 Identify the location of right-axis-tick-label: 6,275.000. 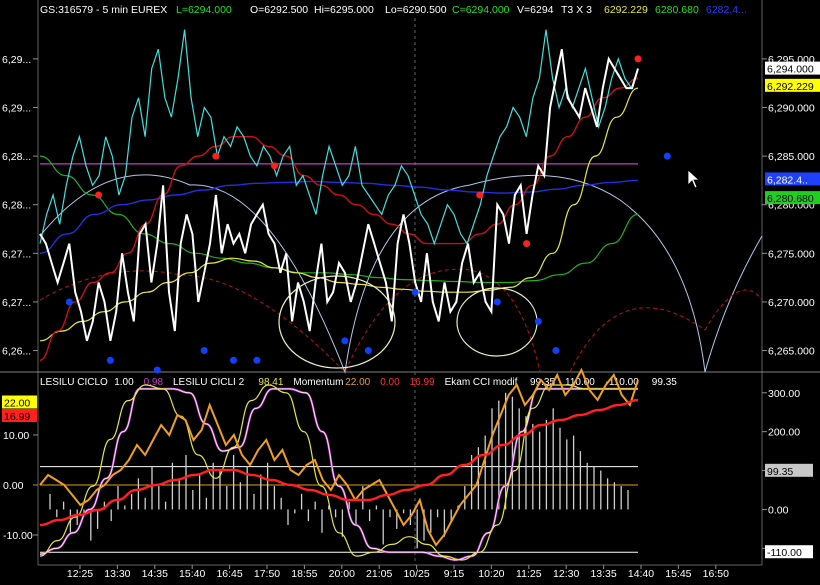
(791, 254).